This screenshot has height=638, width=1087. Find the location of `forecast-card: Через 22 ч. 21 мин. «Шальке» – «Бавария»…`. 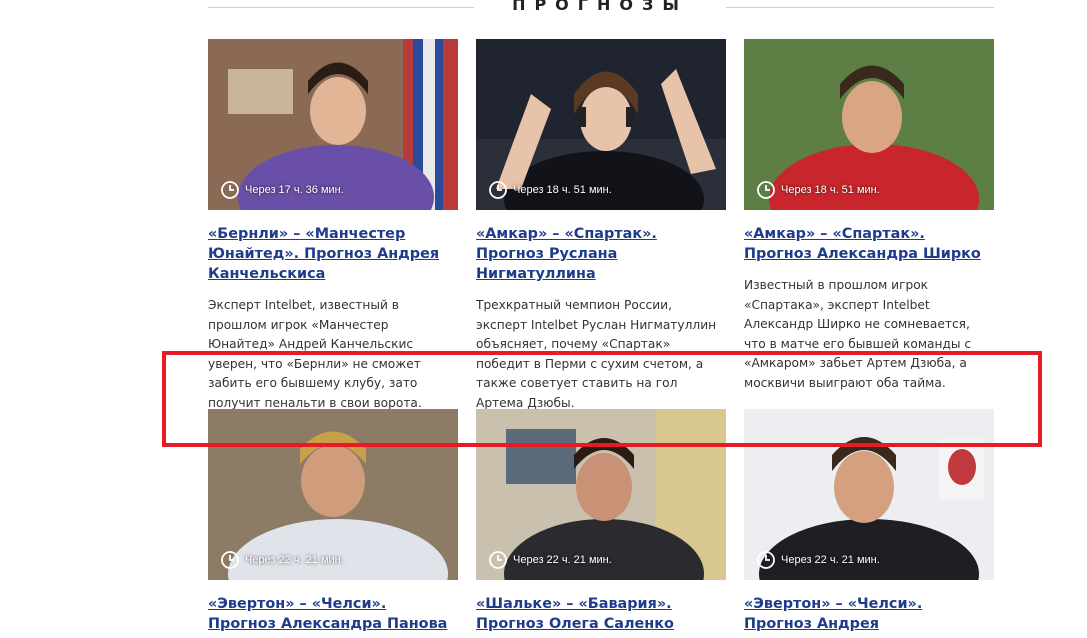

forecast-card: Через 22 ч. 21 мин. «Шальке» – «Бавария»… is located at coordinates (601, 521).